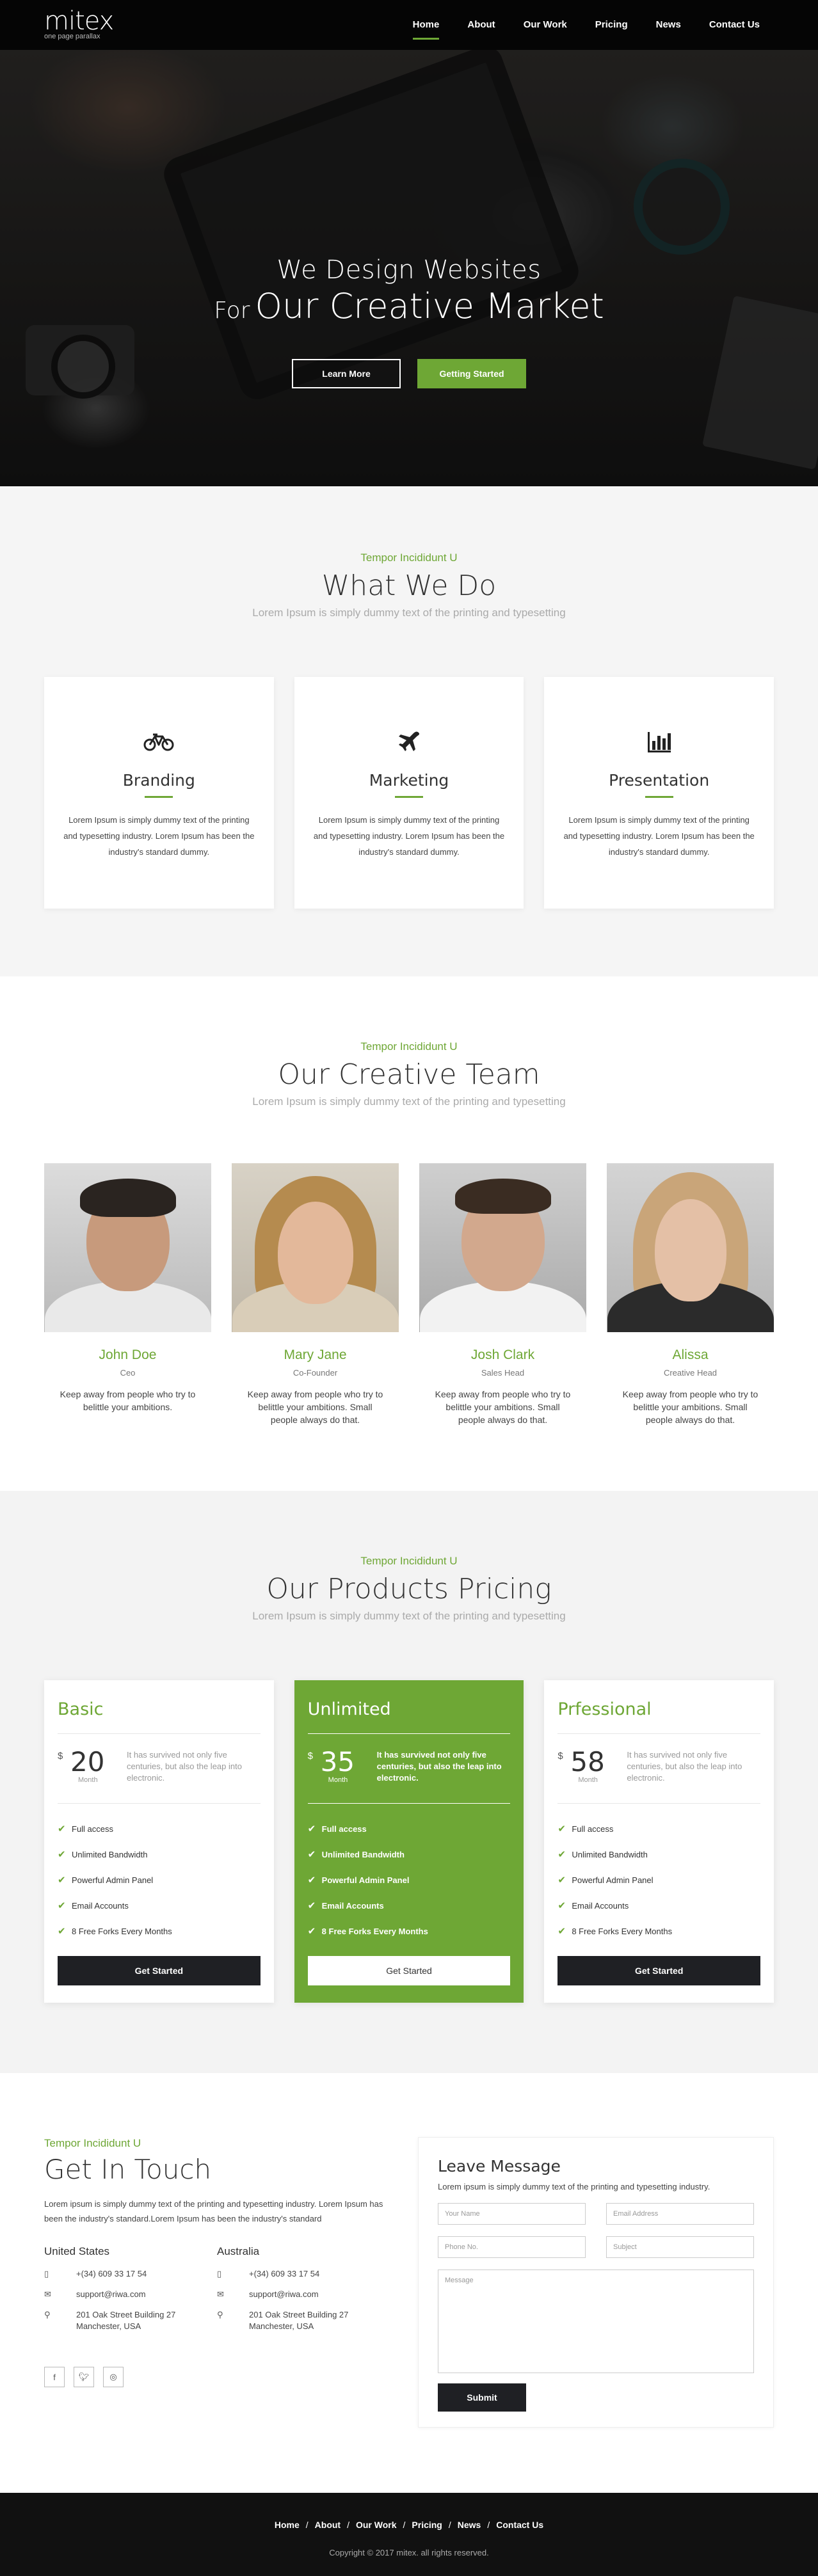 This screenshot has height=2576, width=818. What do you see at coordinates (409, 1589) in the screenshot?
I see `section-title: Our Products Pricing` at bounding box center [409, 1589].